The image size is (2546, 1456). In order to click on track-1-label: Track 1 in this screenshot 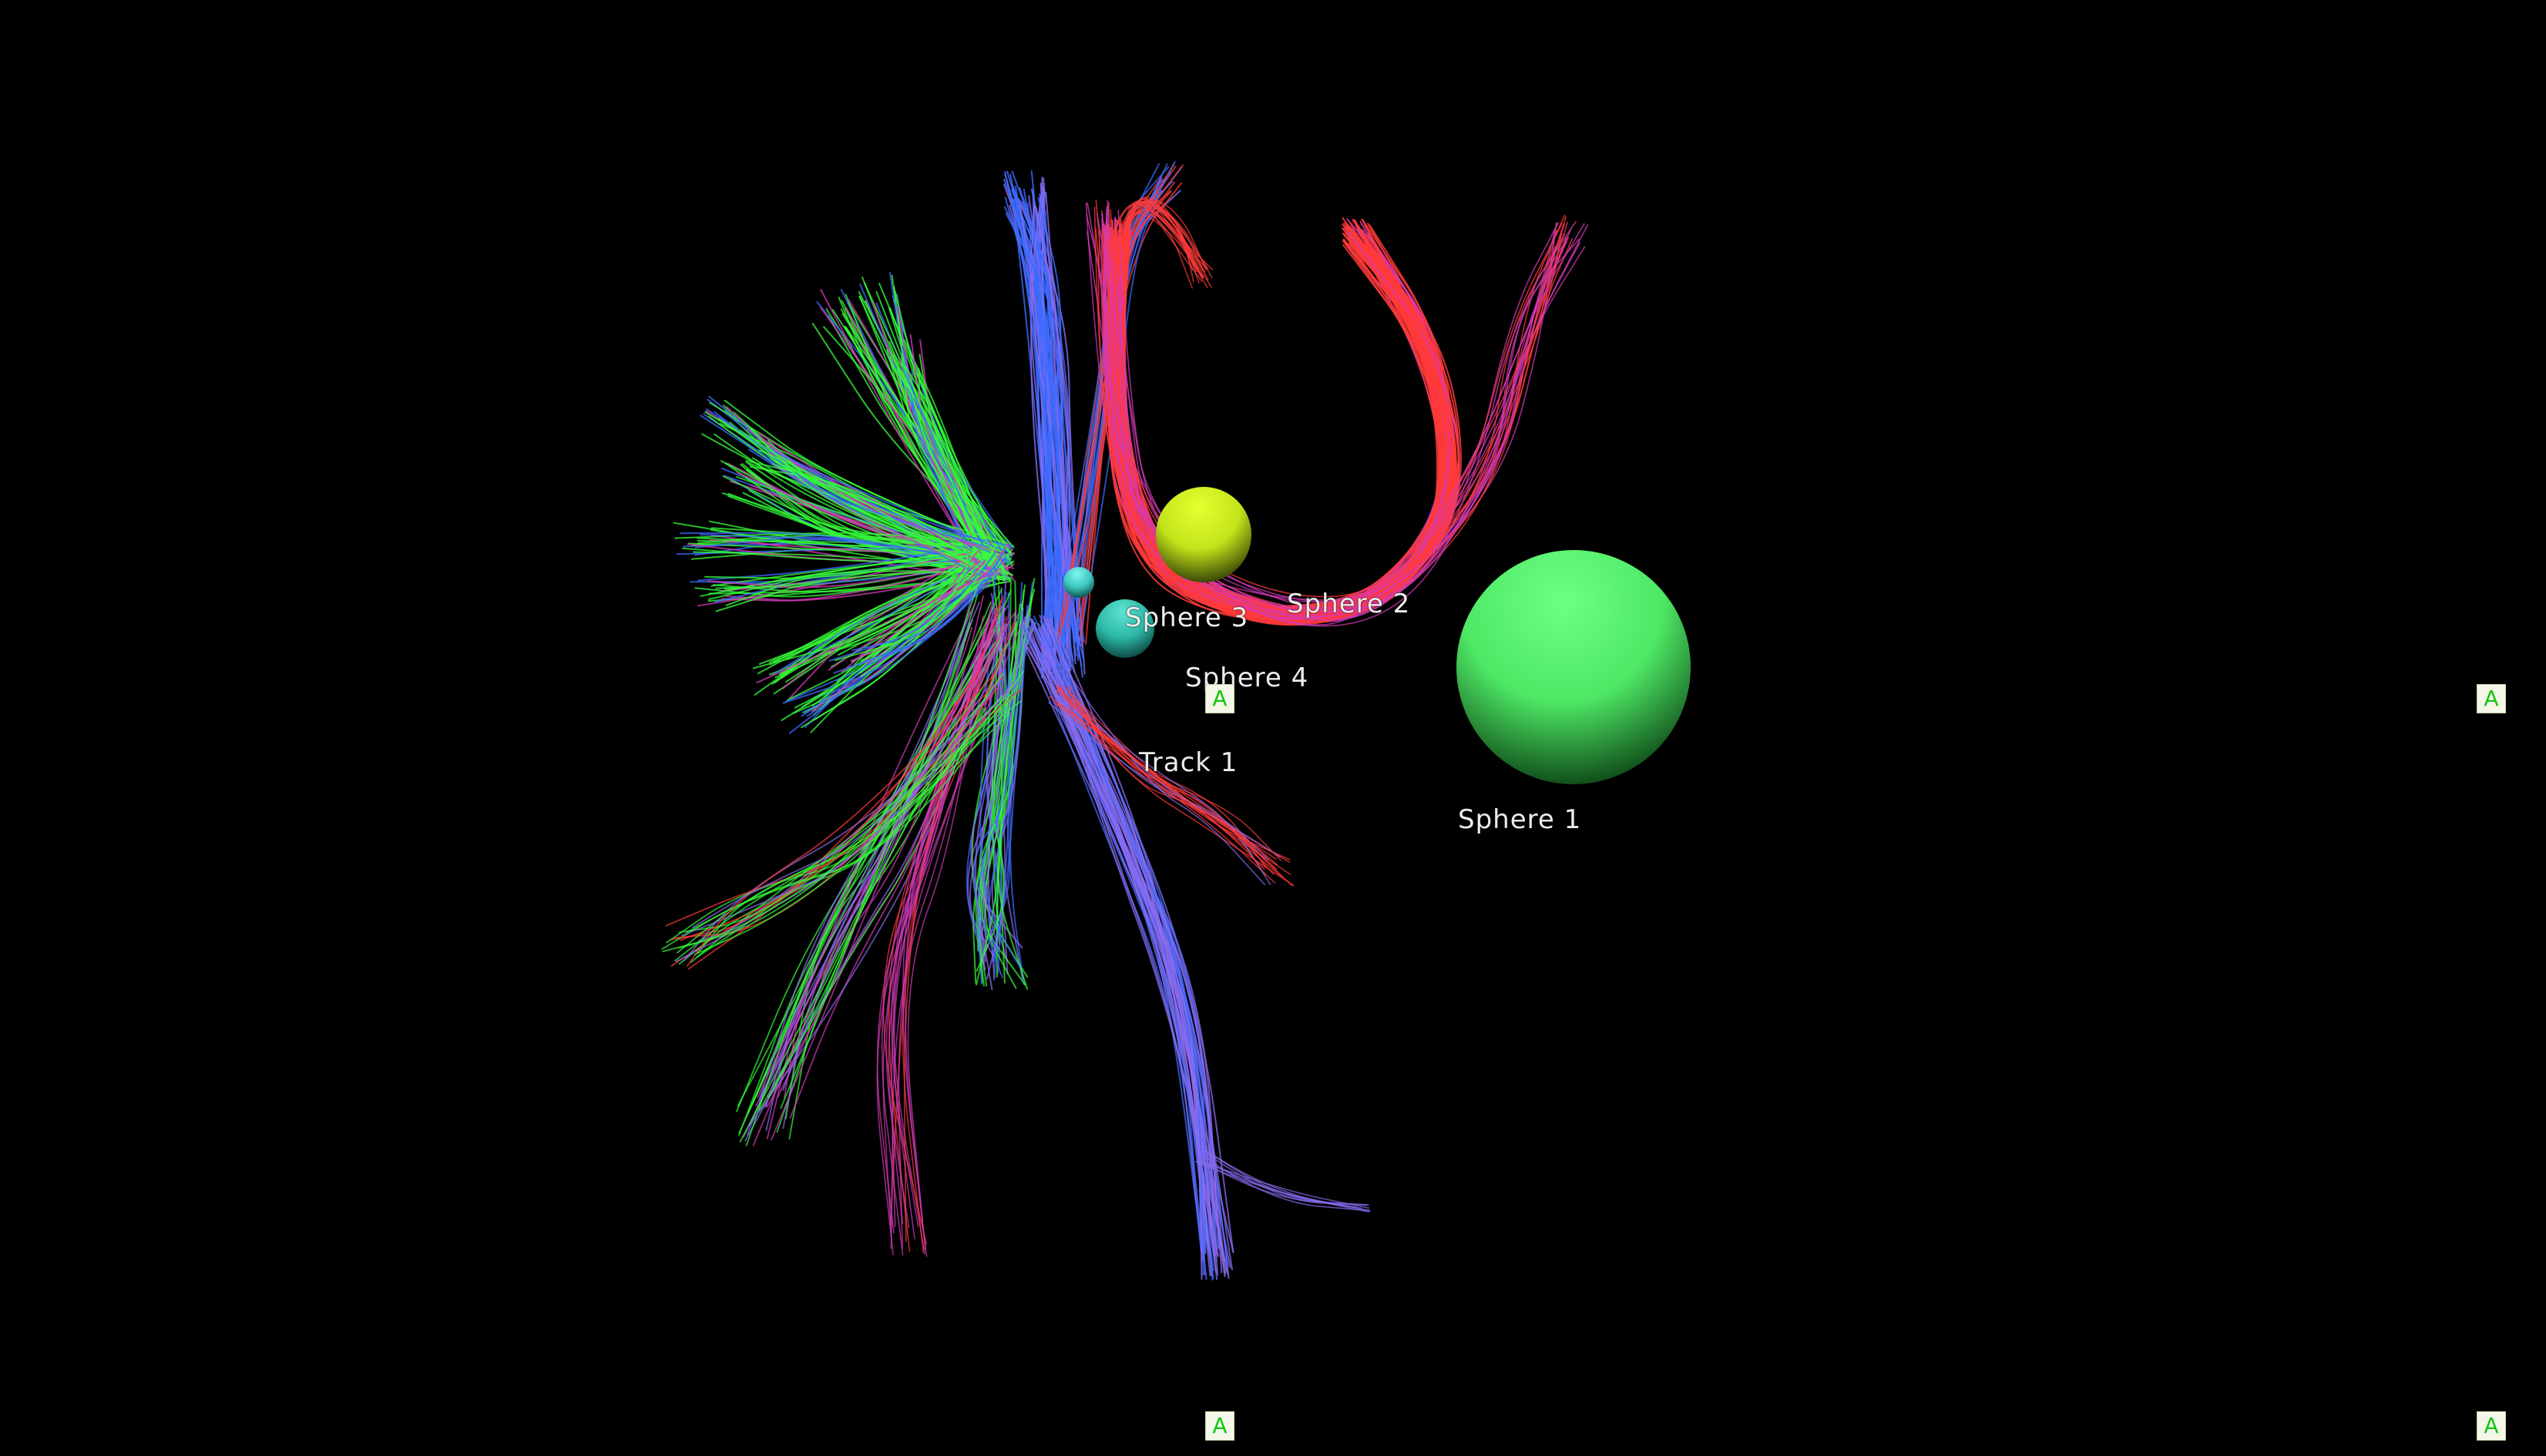, I will do `click(1188, 763)`.